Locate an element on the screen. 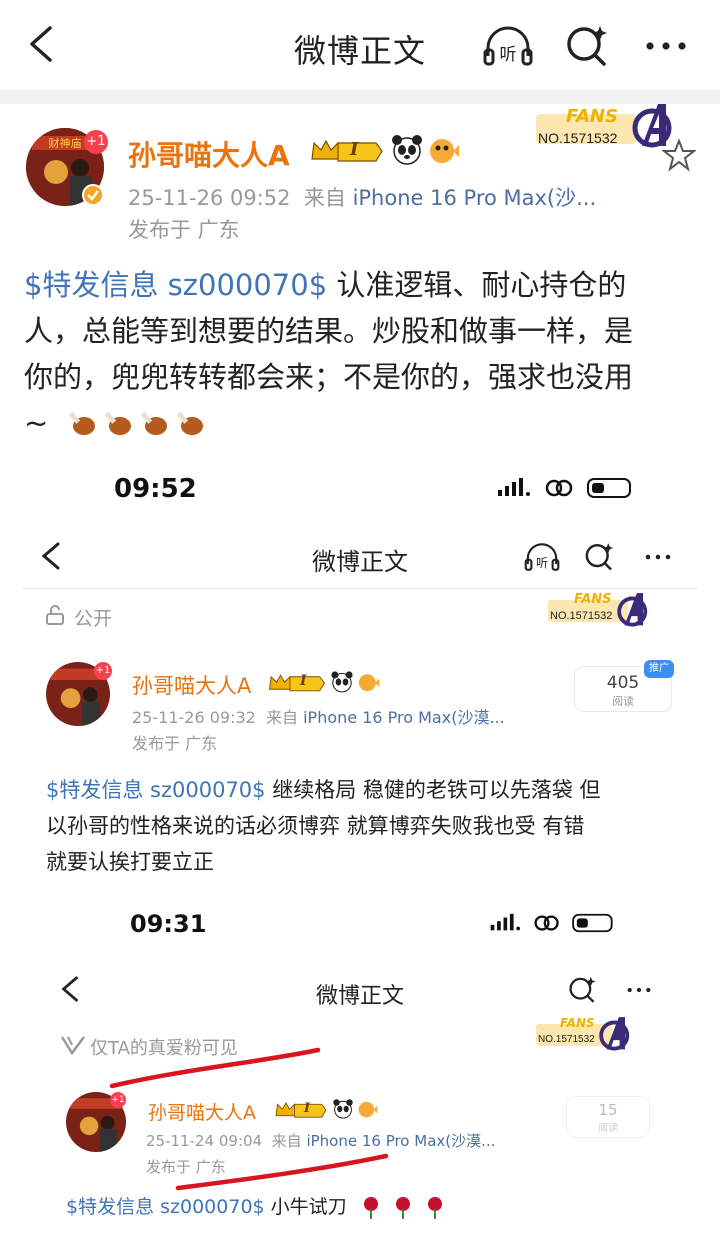 This screenshot has width=720, height=1240. verified-badge-icon is located at coordinates (93, 195).